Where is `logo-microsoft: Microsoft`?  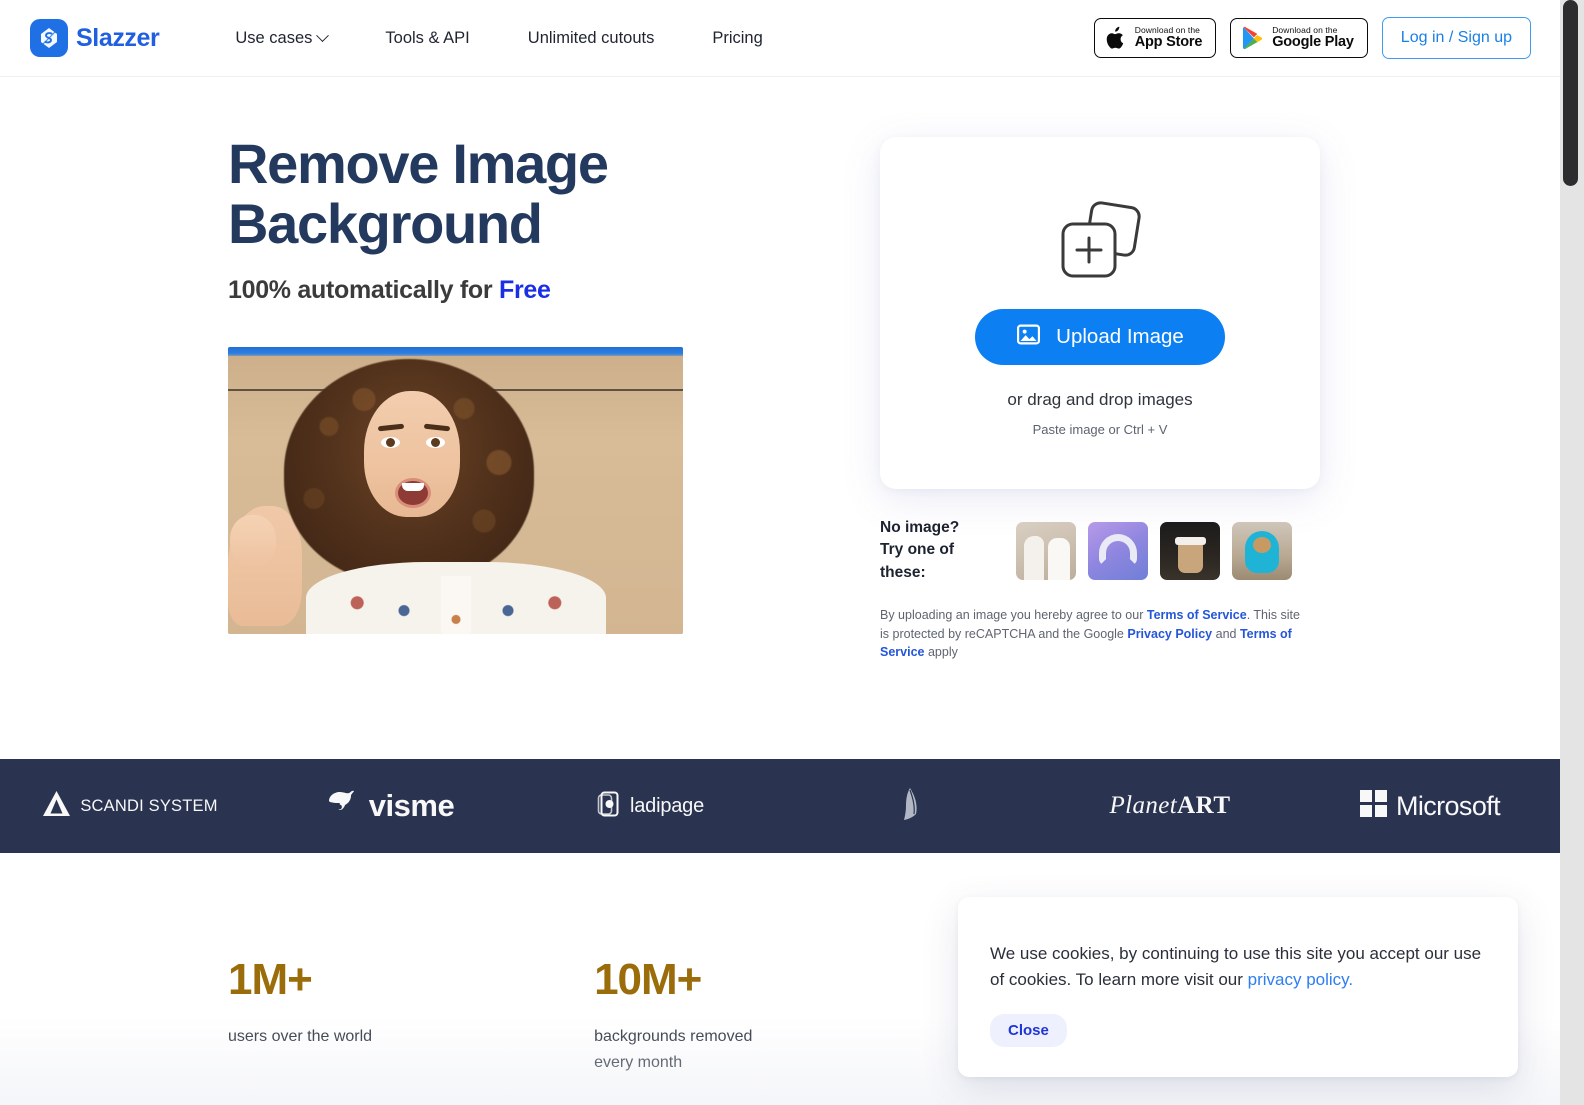 logo-microsoft: Microsoft is located at coordinates (1430, 806).